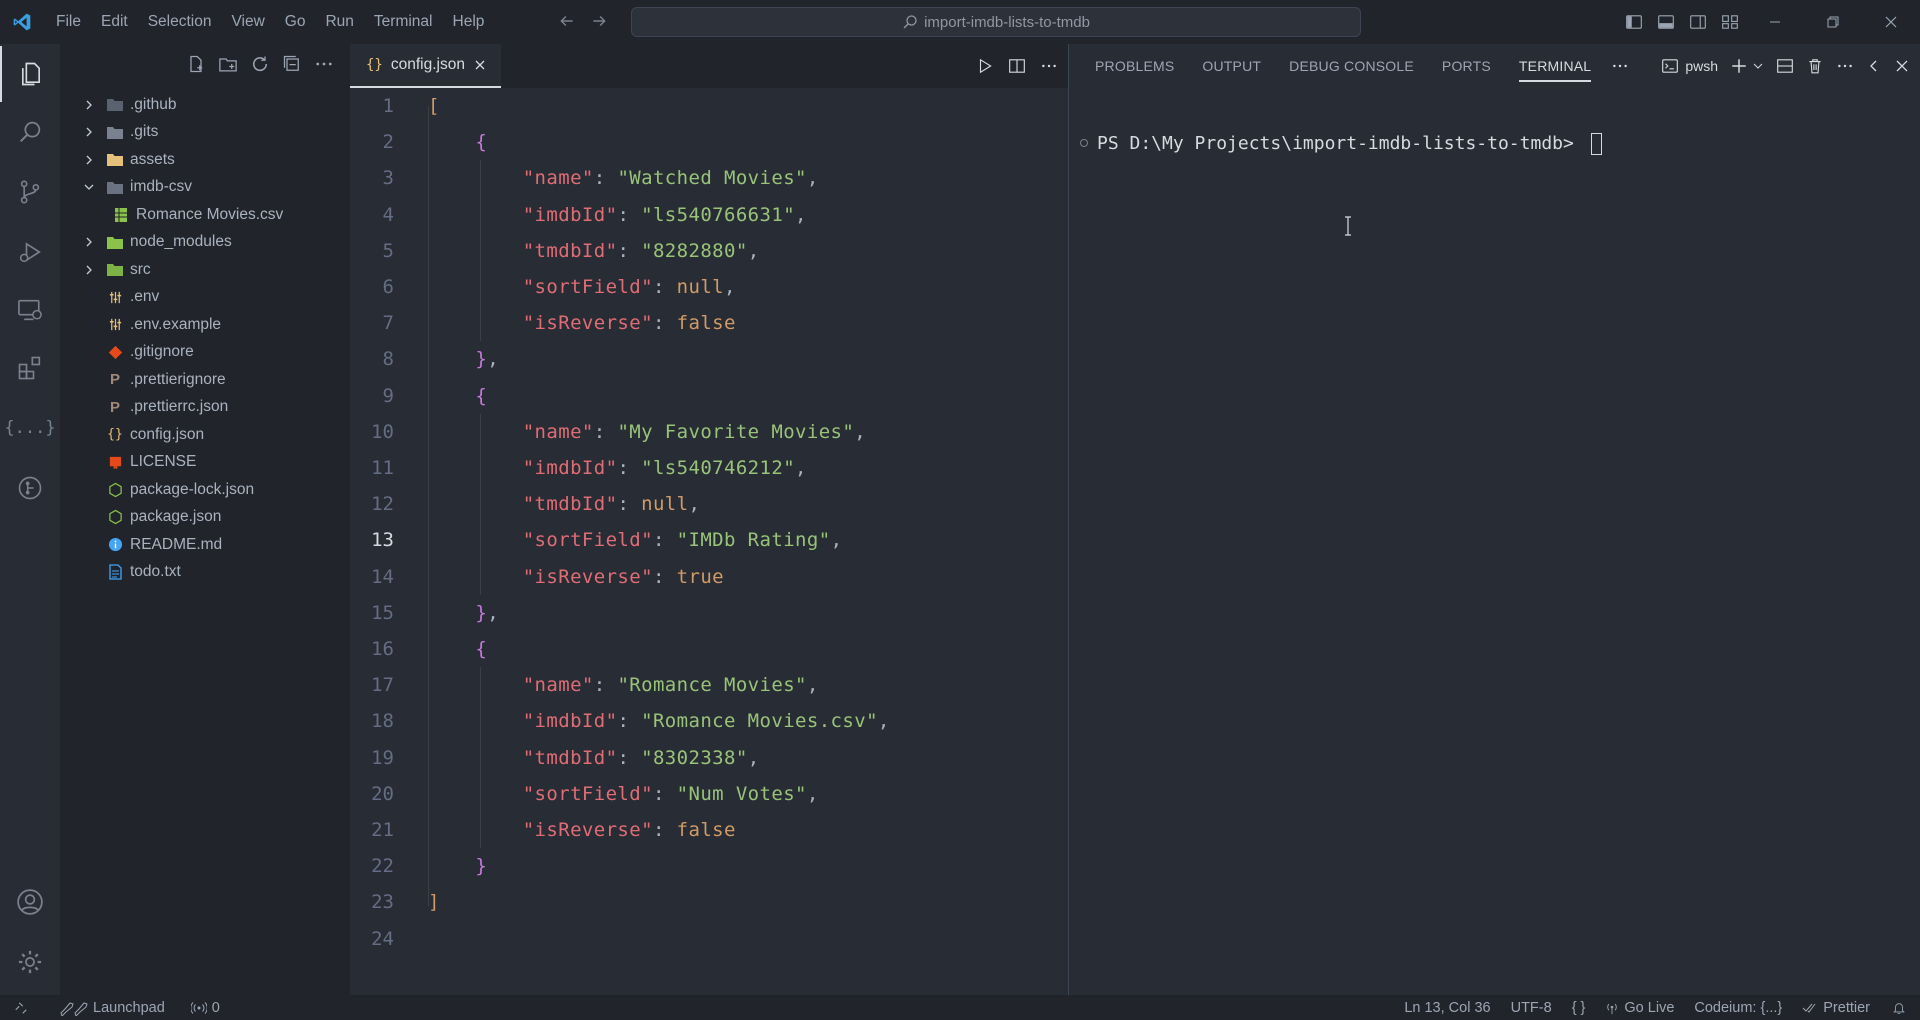 The width and height of the screenshot is (1920, 1020). Describe the element at coordinates (339, 22) in the screenshot. I see `menu-run: Run` at that location.